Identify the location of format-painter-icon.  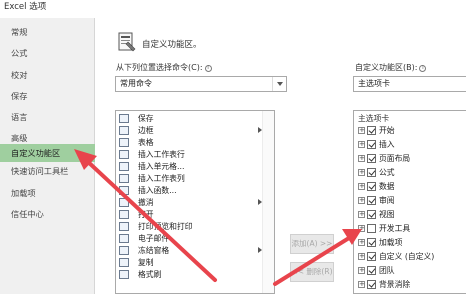
(124, 274).